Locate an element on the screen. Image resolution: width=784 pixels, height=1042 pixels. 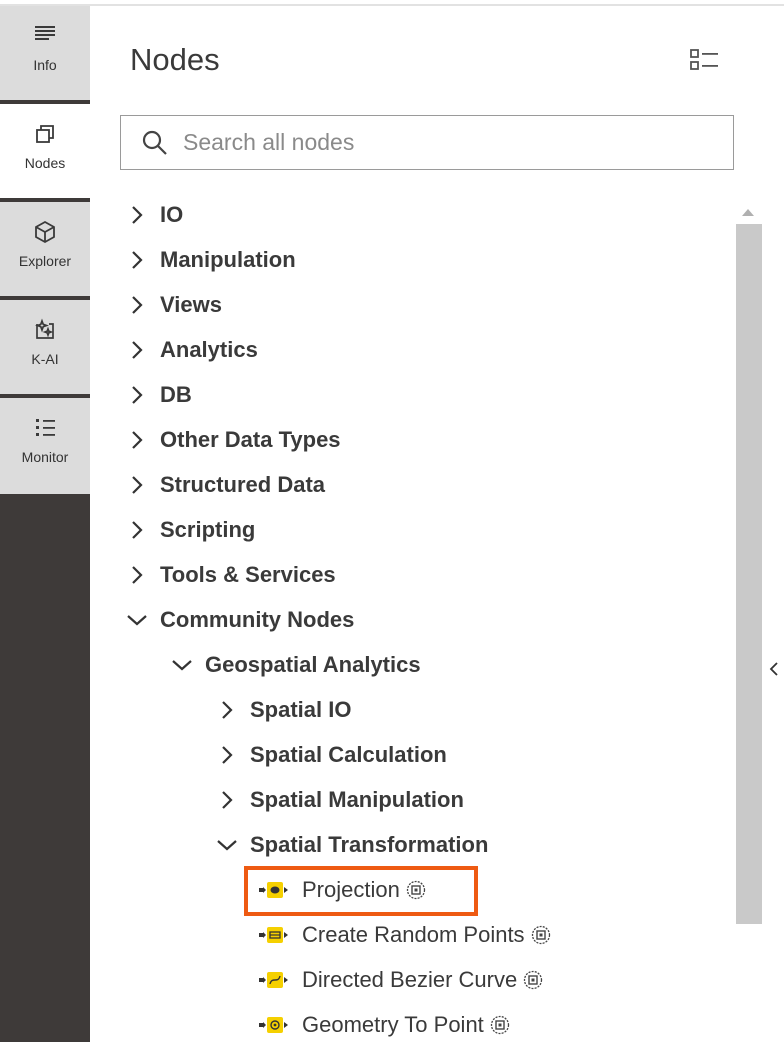
category-tools-services: Tools & Services is located at coordinates (230, 575).